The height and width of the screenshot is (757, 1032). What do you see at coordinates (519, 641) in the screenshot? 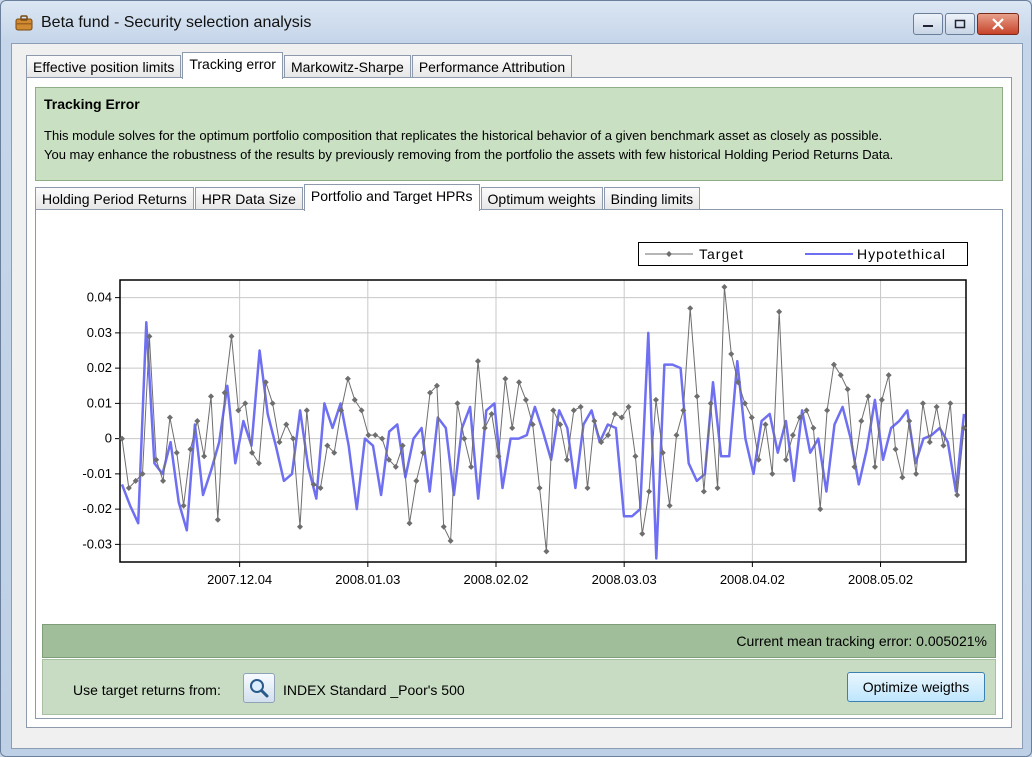
I see `status-bar: Current mean tracking error: 0.005021%` at bounding box center [519, 641].